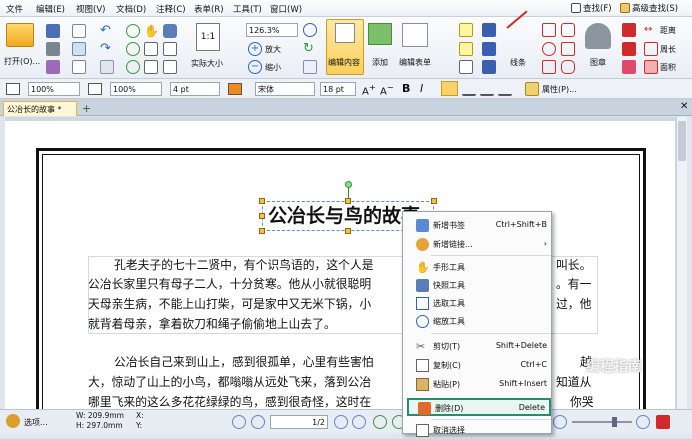  Describe the element at coordinates (681, 263) in the screenshot. I see `vertical-scrollbar` at that location.